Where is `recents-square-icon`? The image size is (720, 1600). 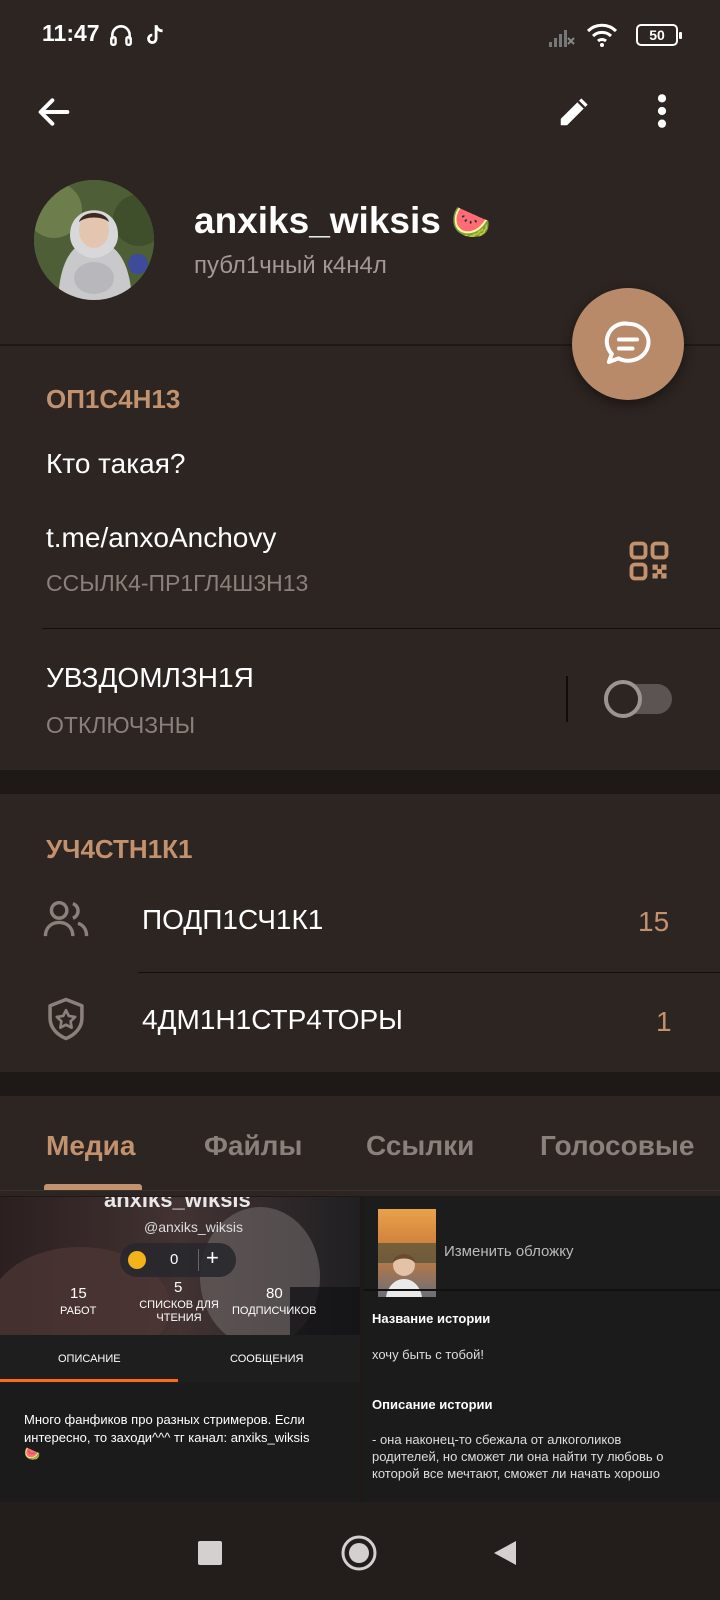
recents-square-icon is located at coordinates (210, 1553).